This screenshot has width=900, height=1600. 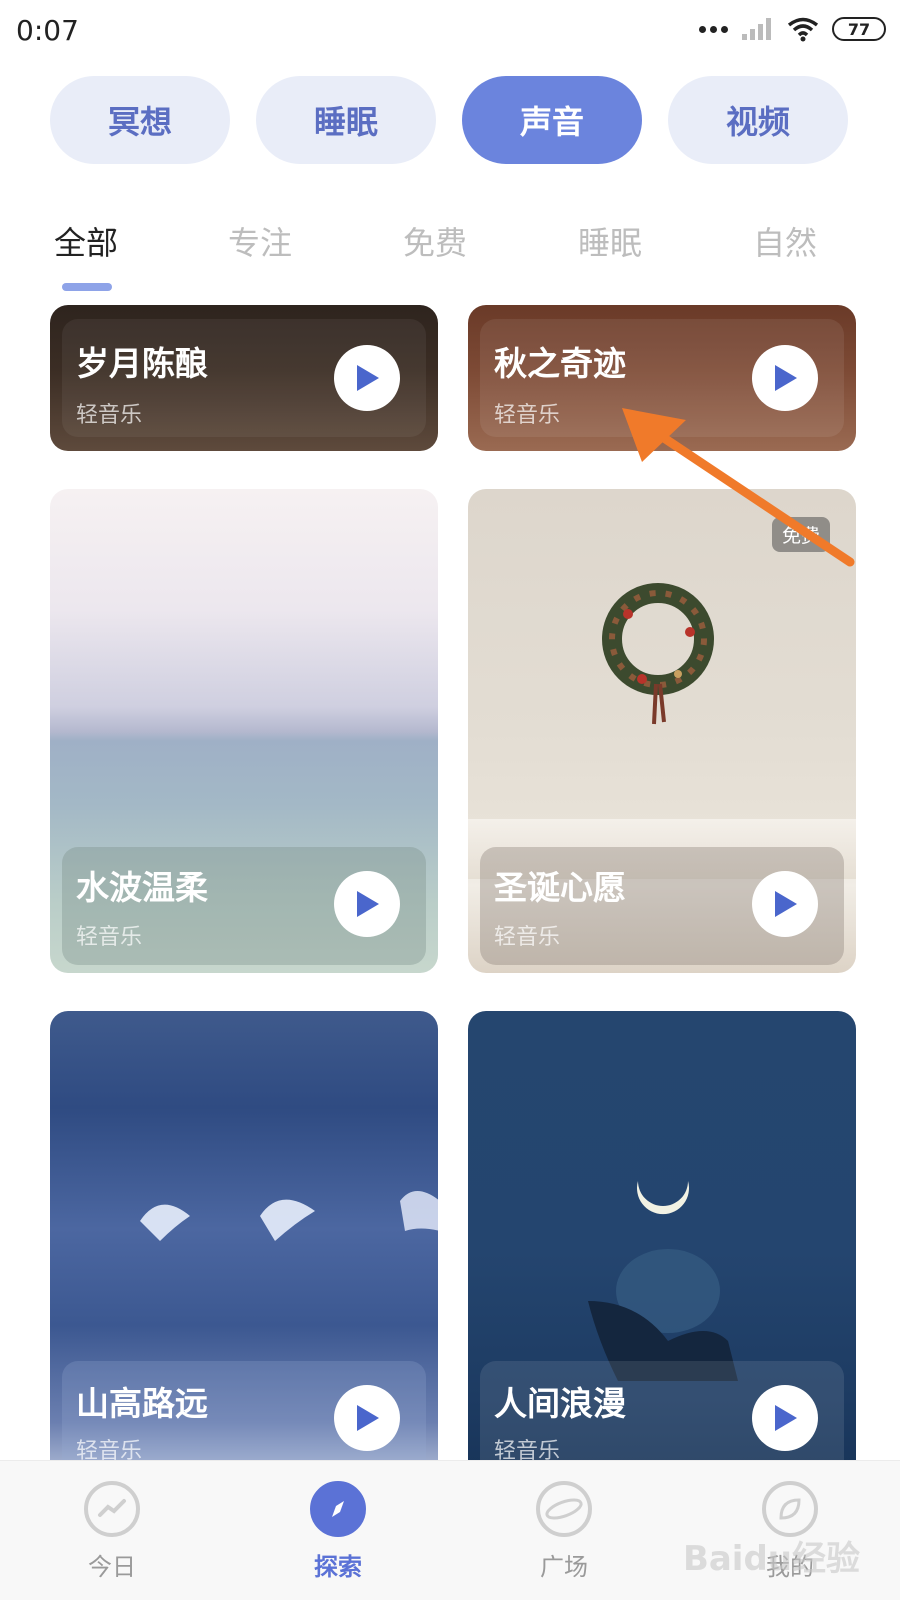 I want to click on segment-video: 视频, so click(x=758, y=120).